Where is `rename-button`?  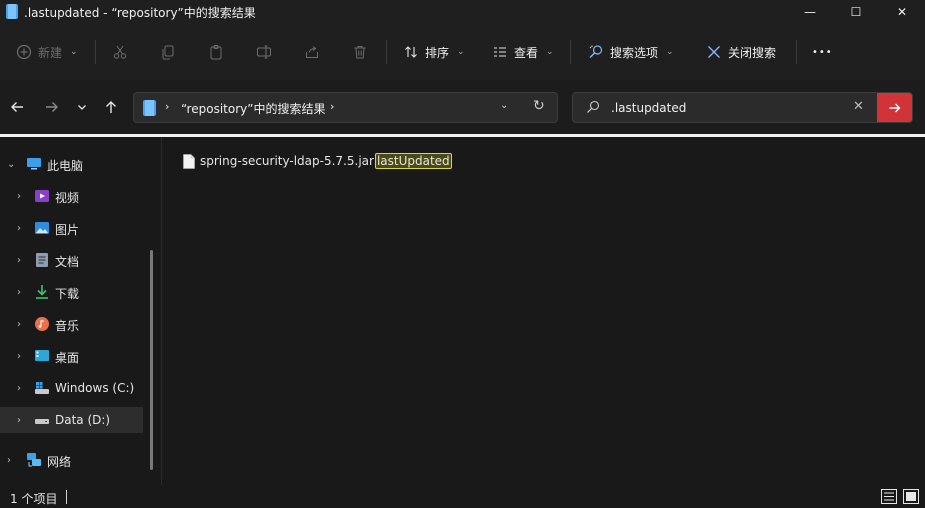 rename-button is located at coordinates (264, 52).